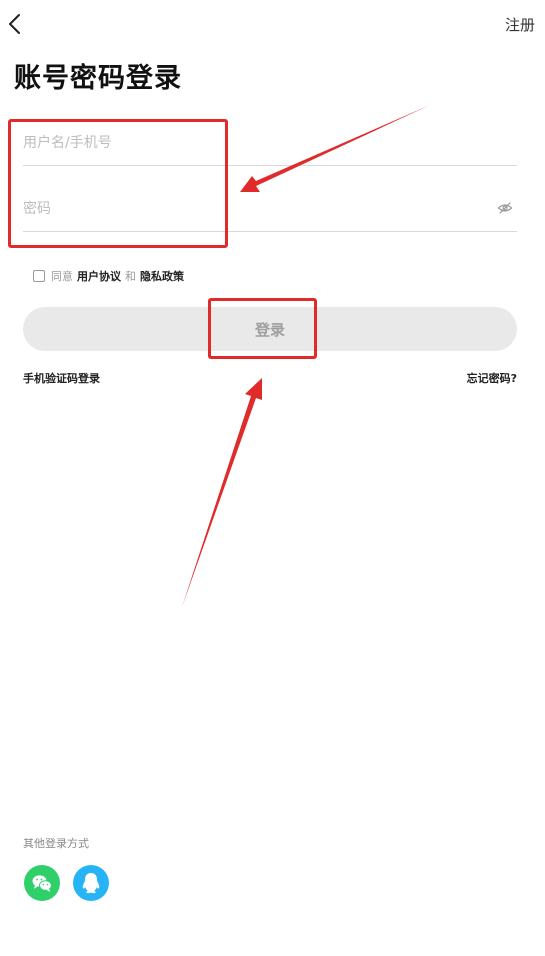 This screenshot has height=956, width=545. Describe the element at coordinates (492, 378) in the screenshot. I see `forgot-password-link: 忘记密码?` at that location.